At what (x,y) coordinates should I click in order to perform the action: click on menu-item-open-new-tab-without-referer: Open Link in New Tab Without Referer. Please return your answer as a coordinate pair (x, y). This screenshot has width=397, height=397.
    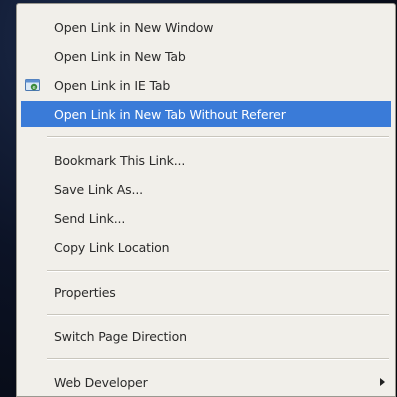
    Looking at the image, I should click on (206, 114).